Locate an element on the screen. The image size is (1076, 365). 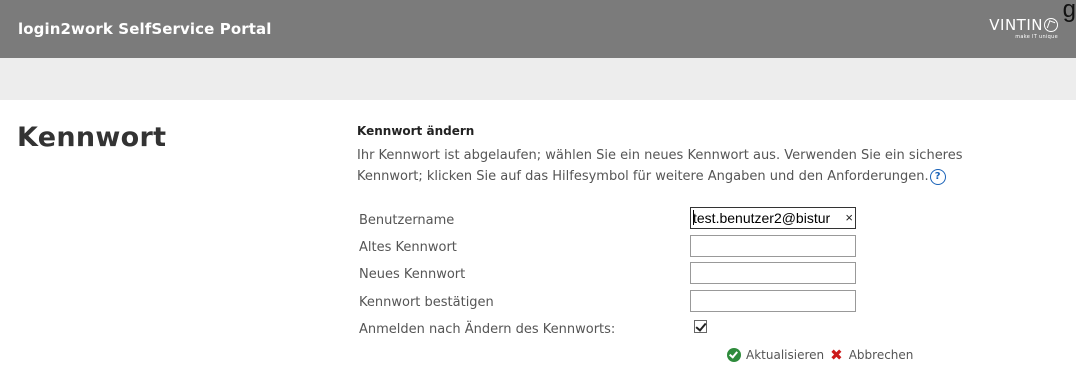
clear-username-icon: × is located at coordinates (848, 218).